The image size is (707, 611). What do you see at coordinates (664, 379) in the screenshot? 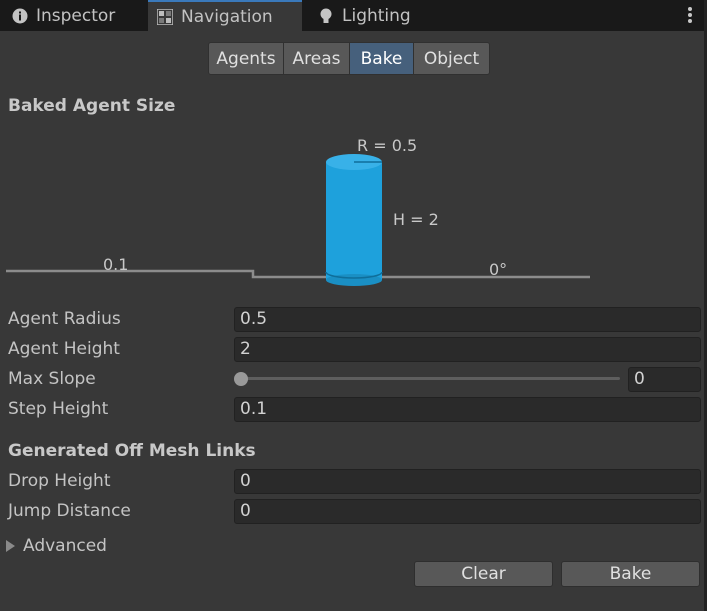
I see `max-slope-field: 0` at bounding box center [664, 379].